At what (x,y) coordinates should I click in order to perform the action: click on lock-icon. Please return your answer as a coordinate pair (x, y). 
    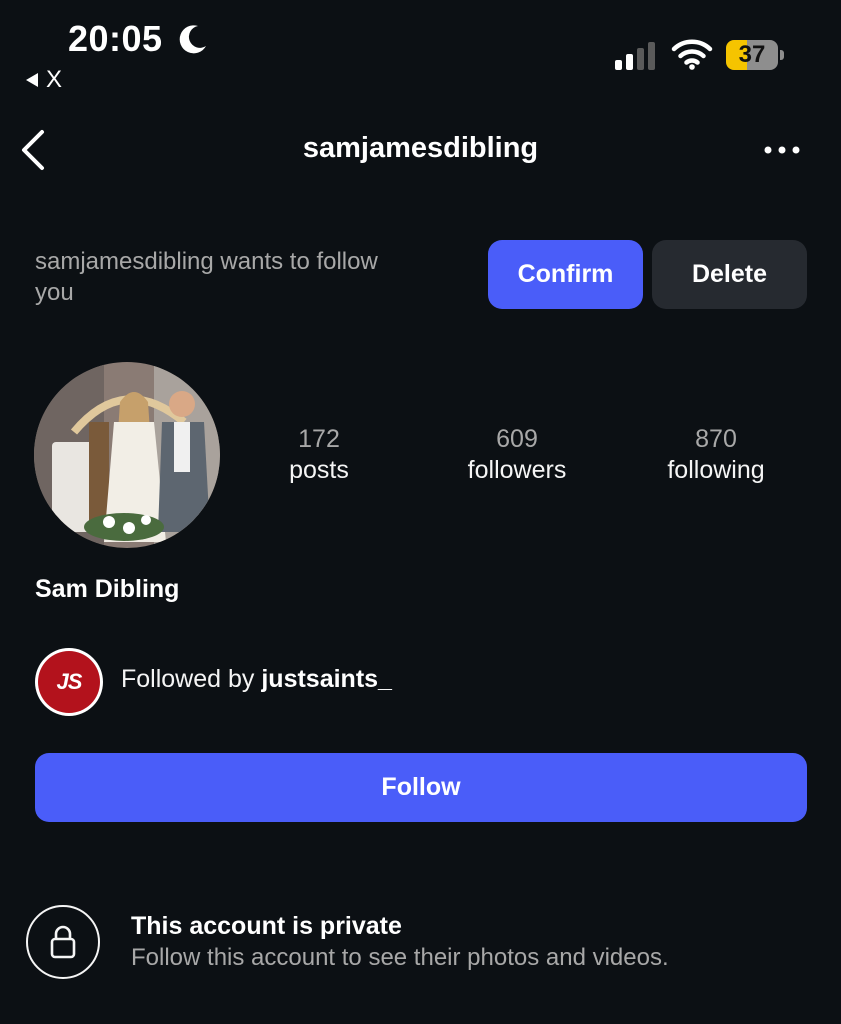
    Looking at the image, I should click on (63, 942).